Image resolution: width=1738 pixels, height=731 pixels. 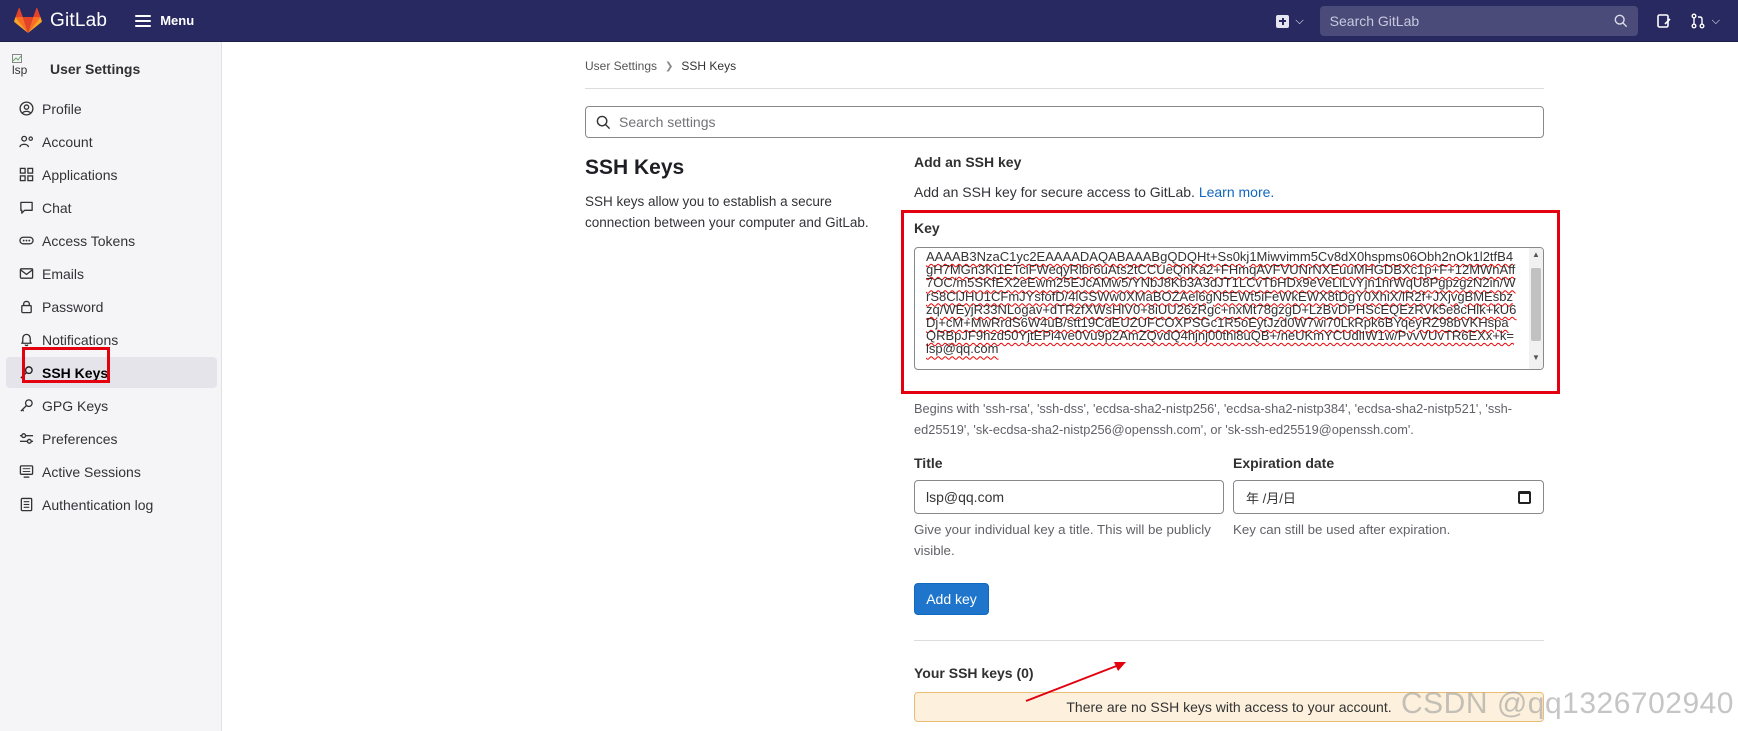 I want to click on scroll-up-icon: ▲, so click(x=1536, y=254).